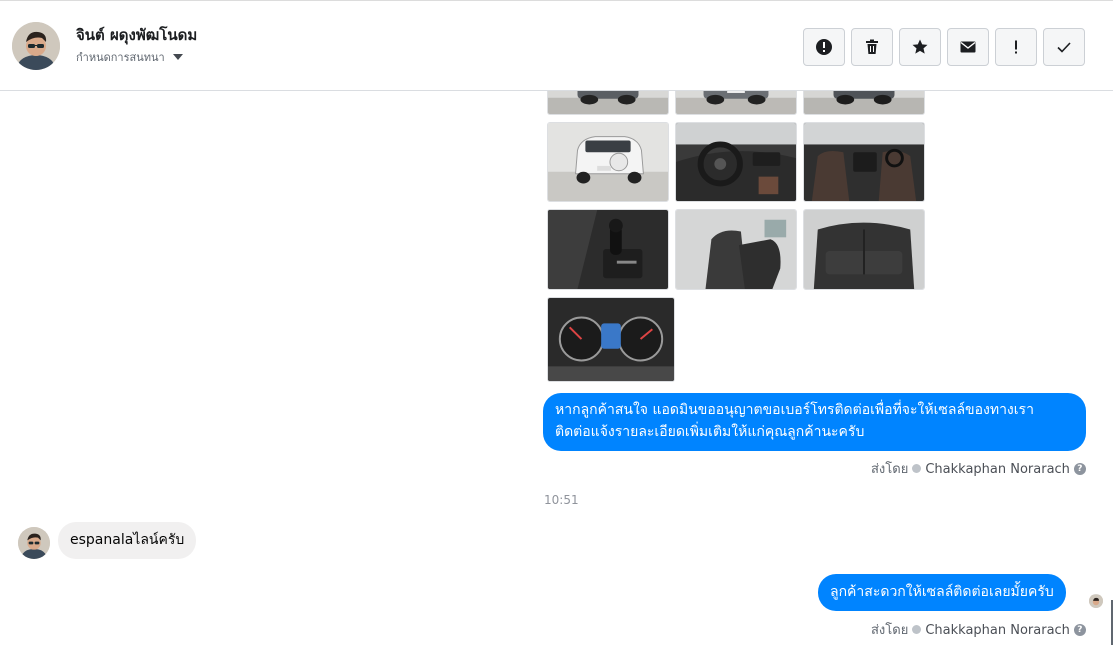 This screenshot has height=669, width=1113. I want to click on report-button, so click(824, 47).